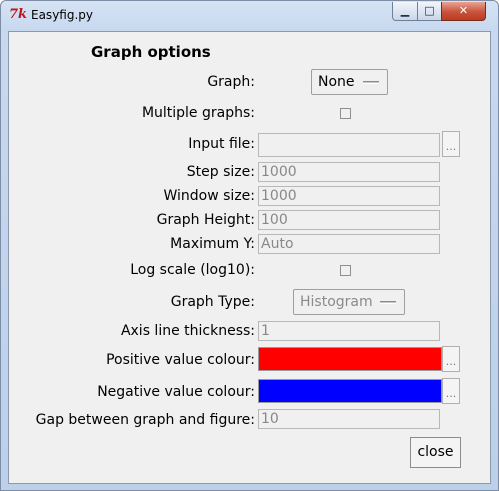  What do you see at coordinates (345, 113) in the screenshot?
I see `multiple-graphs-checkbox` at bounding box center [345, 113].